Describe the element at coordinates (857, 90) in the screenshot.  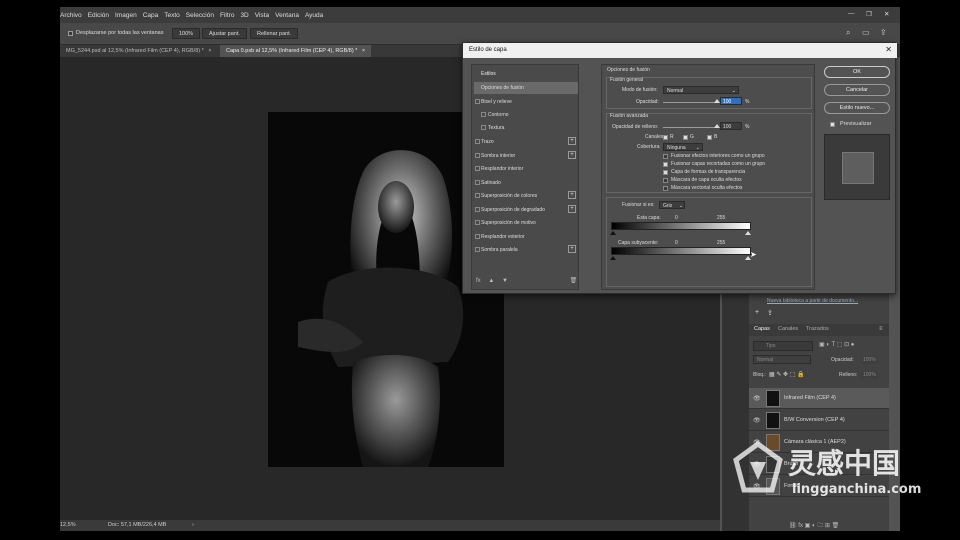
I see `cancel-button: Cancelar` at that location.